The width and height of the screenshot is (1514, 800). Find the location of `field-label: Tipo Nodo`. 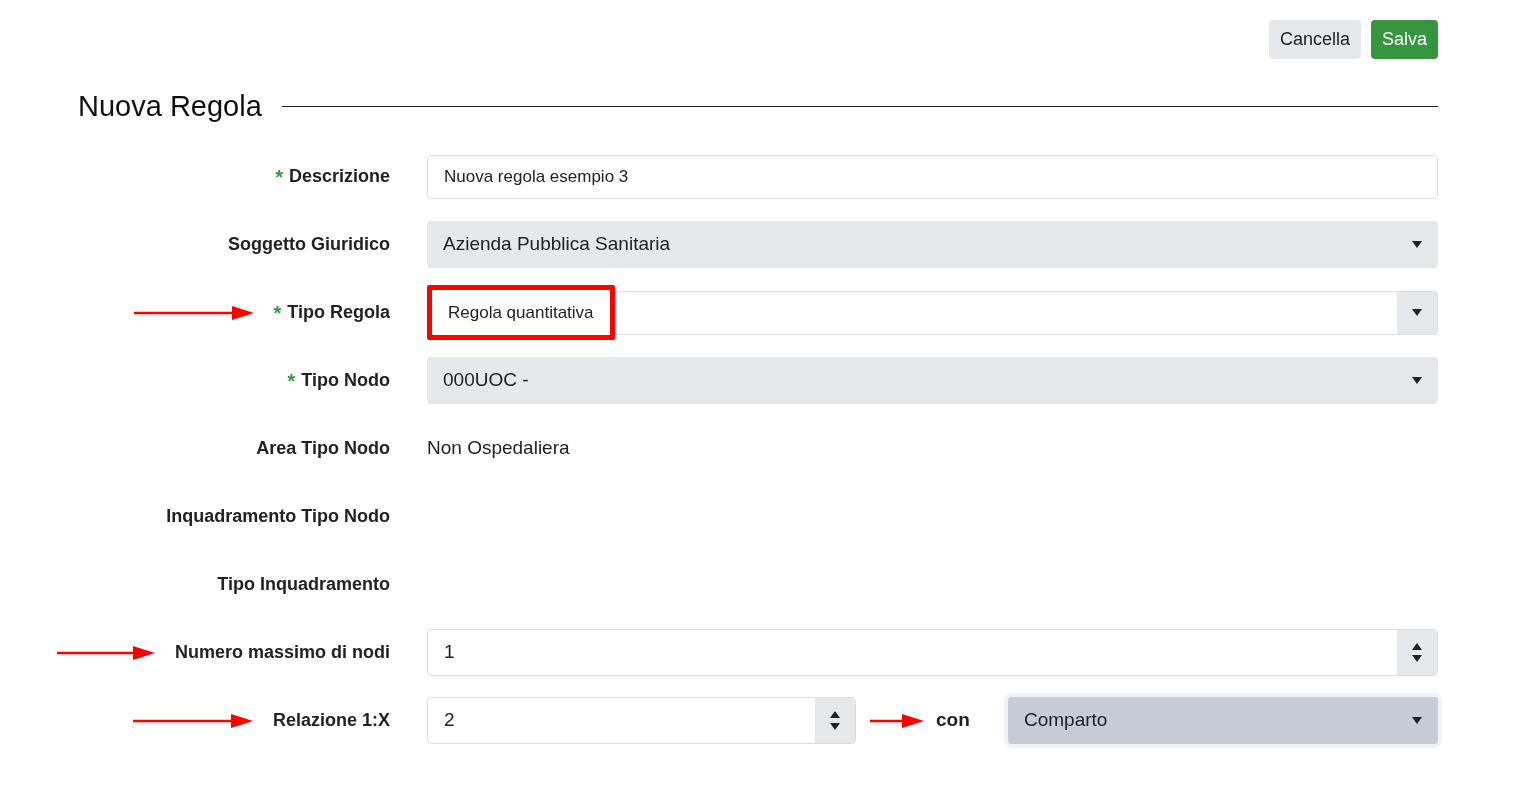

field-label: Tipo Nodo is located at coordinates (345, 380).